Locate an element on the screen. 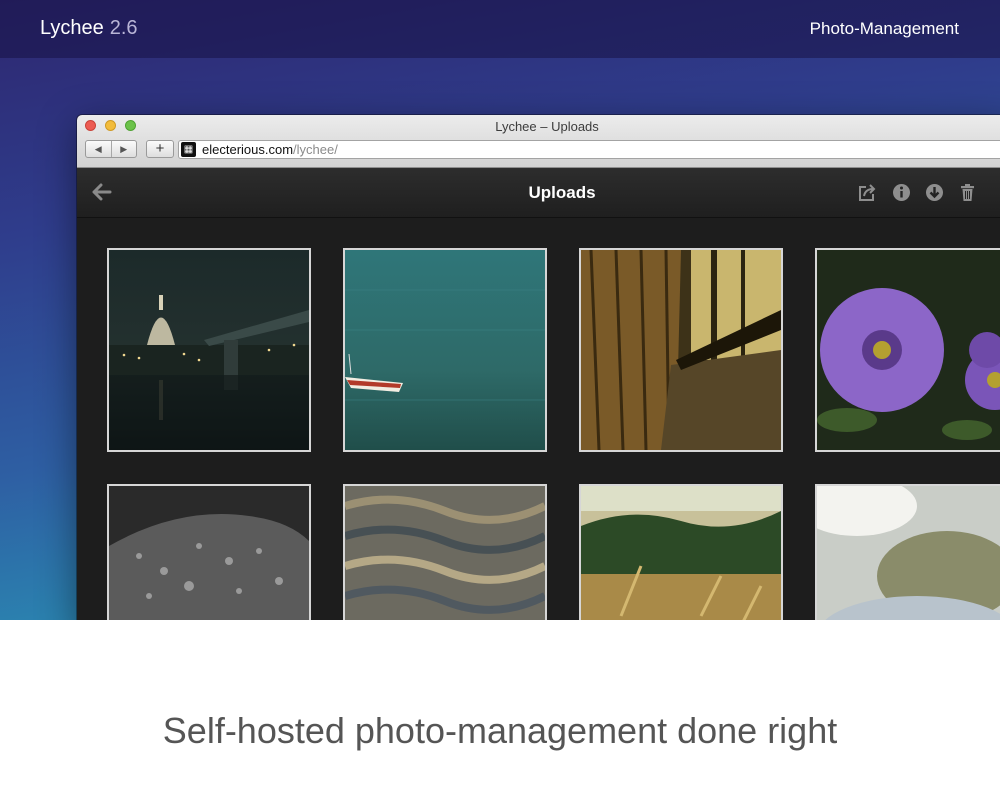 This screenshot has height=800, width=1000. boat-on-water-photo is located at coordinates (445, 350).